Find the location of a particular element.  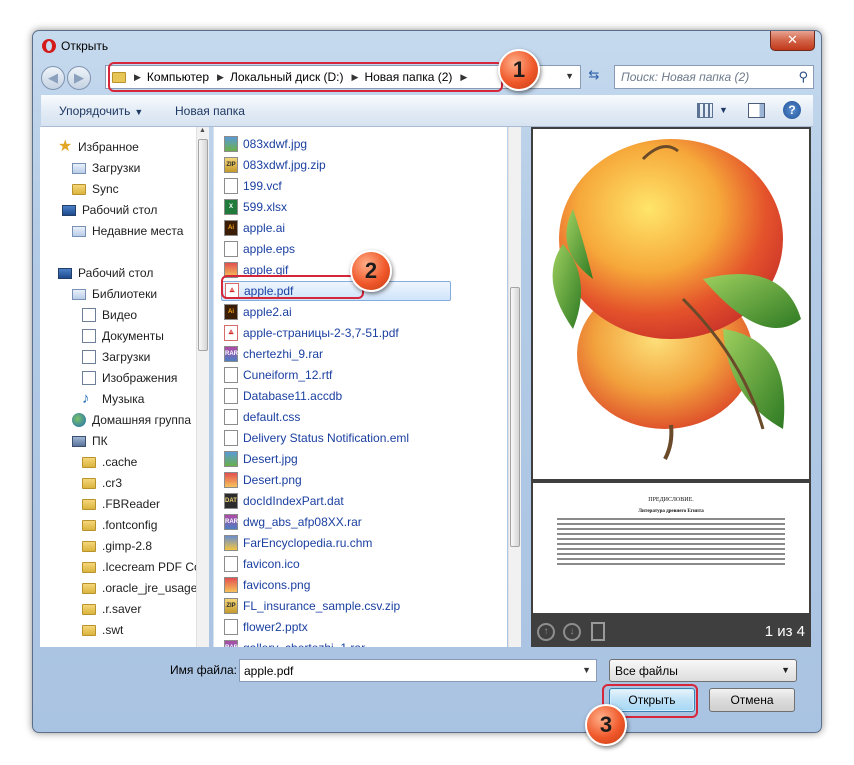

sidebar-item: ♪ Музыка is located at coordinates (113, 399).